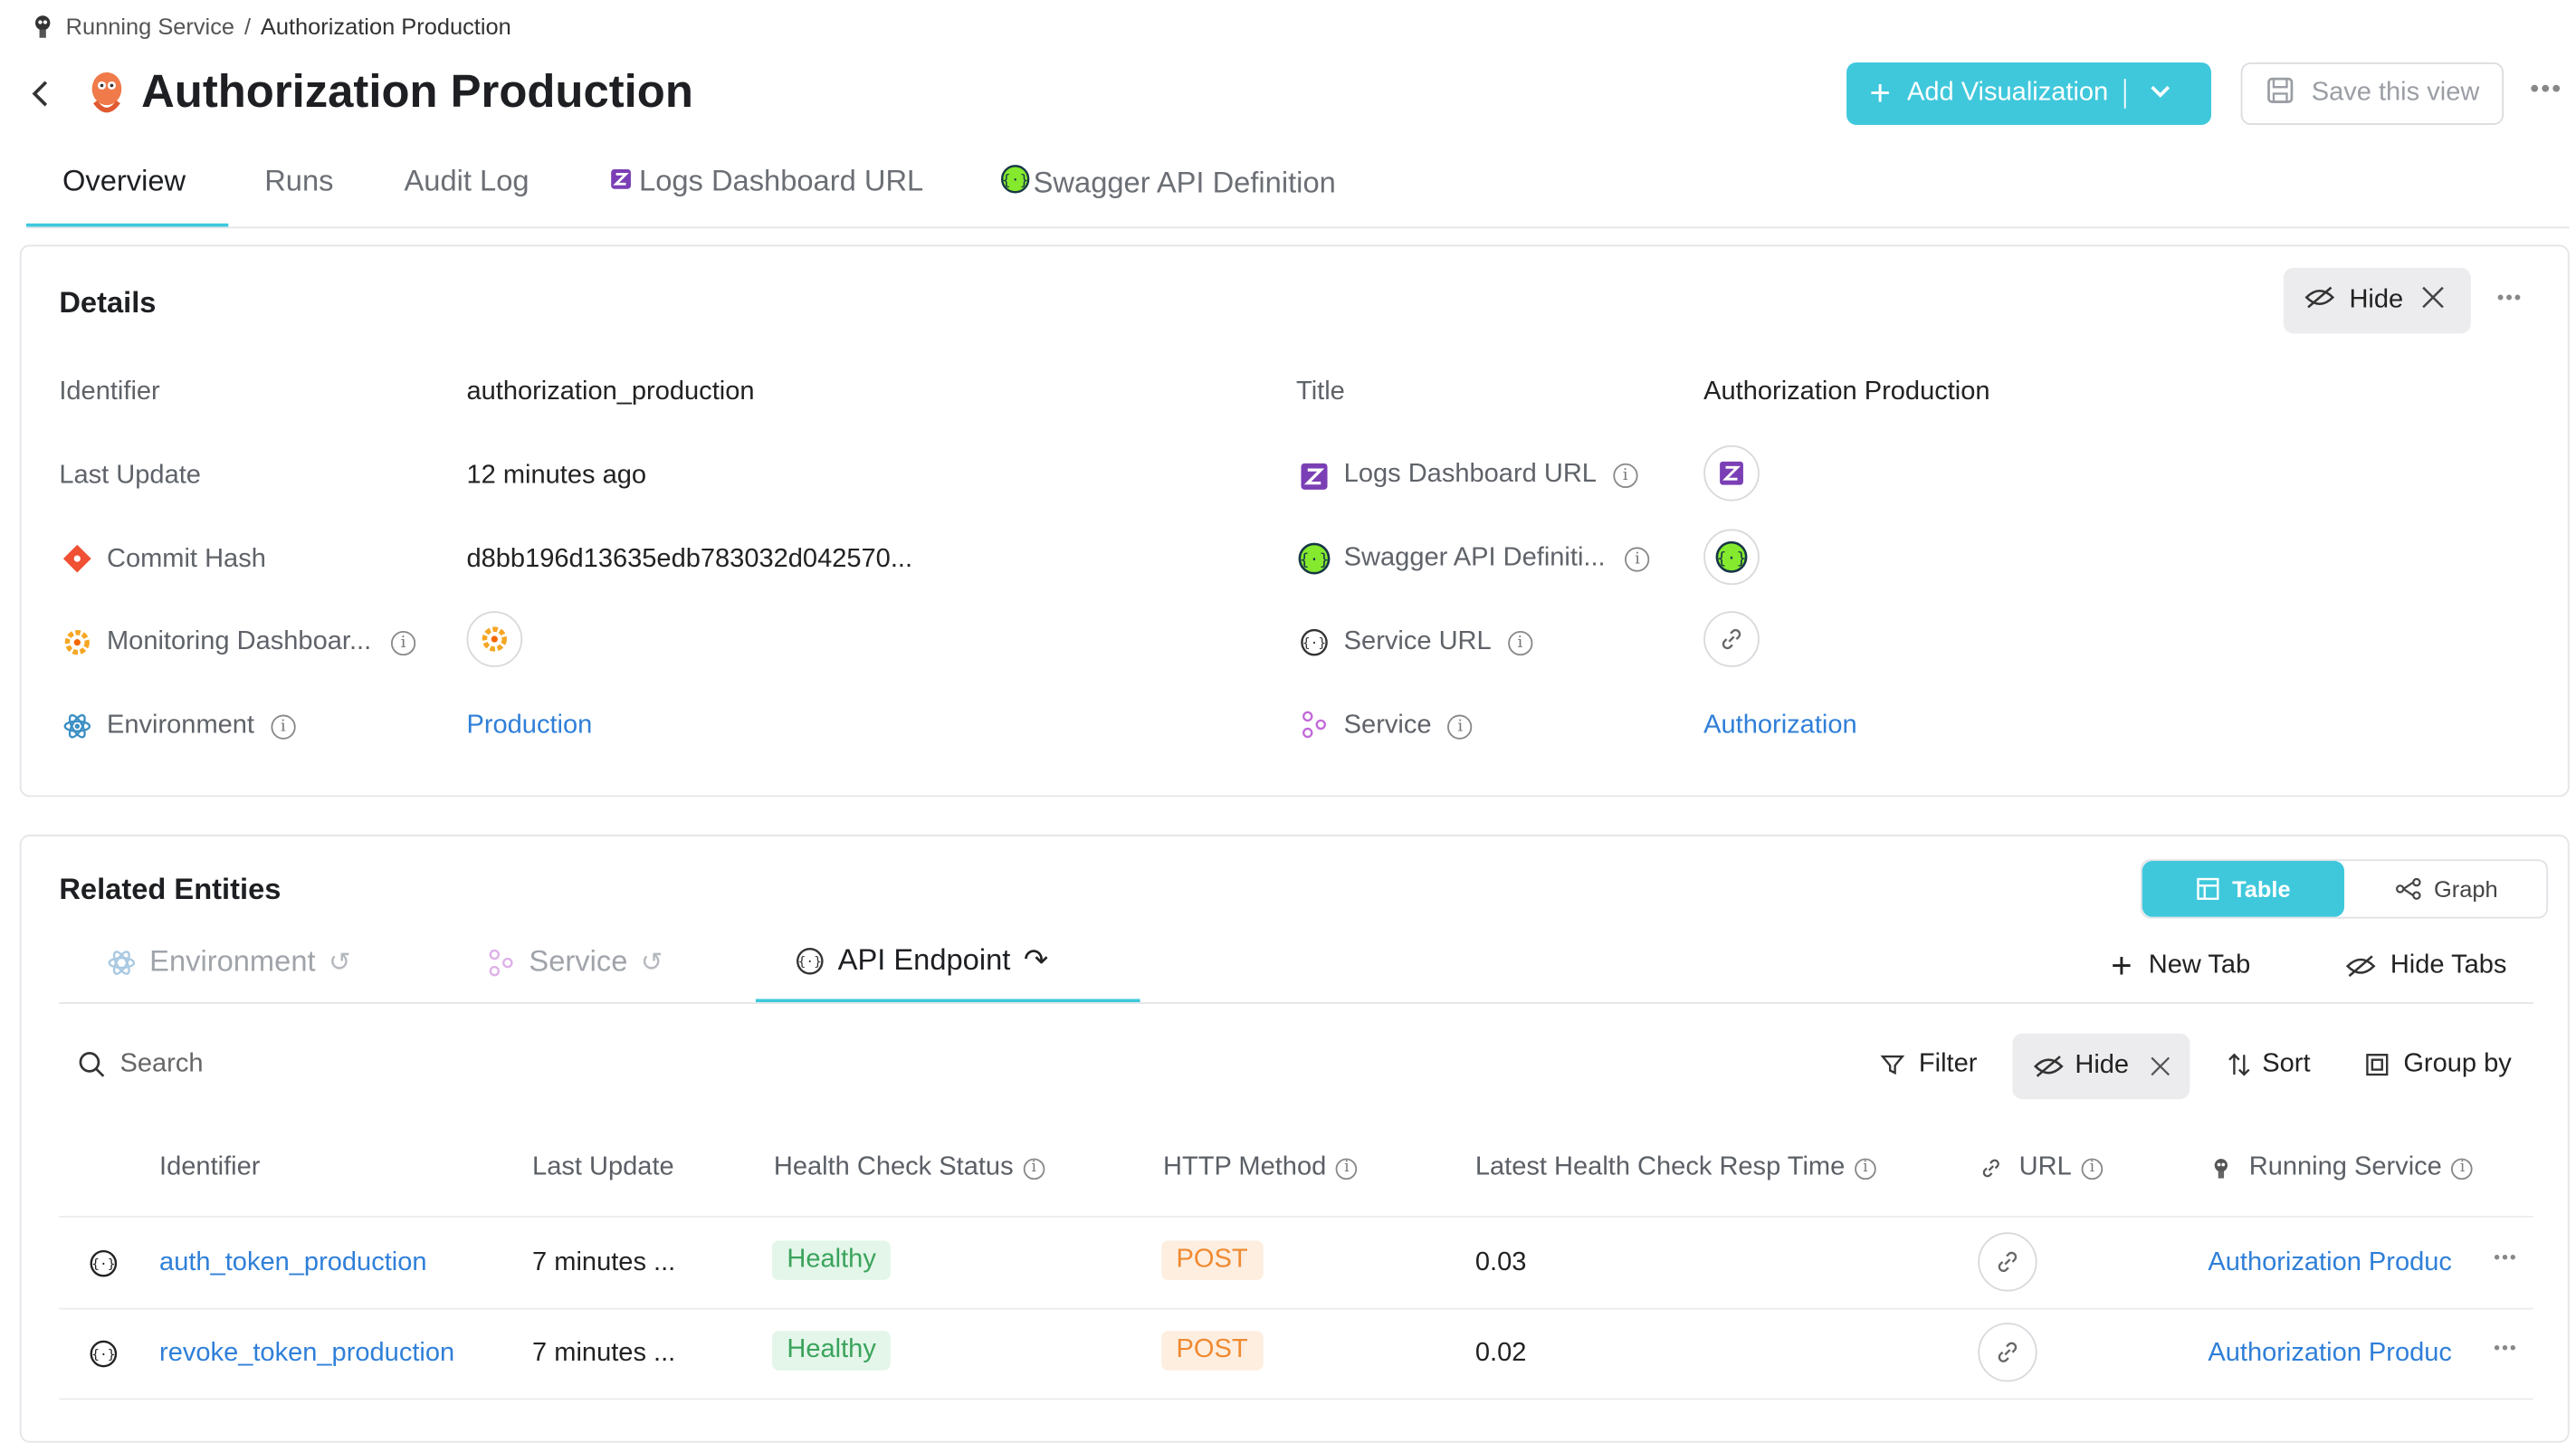 This screenshot has height=1443, width=2576. I want to click on field-commit-hash-label: Commit Hash, so click(186, 559).